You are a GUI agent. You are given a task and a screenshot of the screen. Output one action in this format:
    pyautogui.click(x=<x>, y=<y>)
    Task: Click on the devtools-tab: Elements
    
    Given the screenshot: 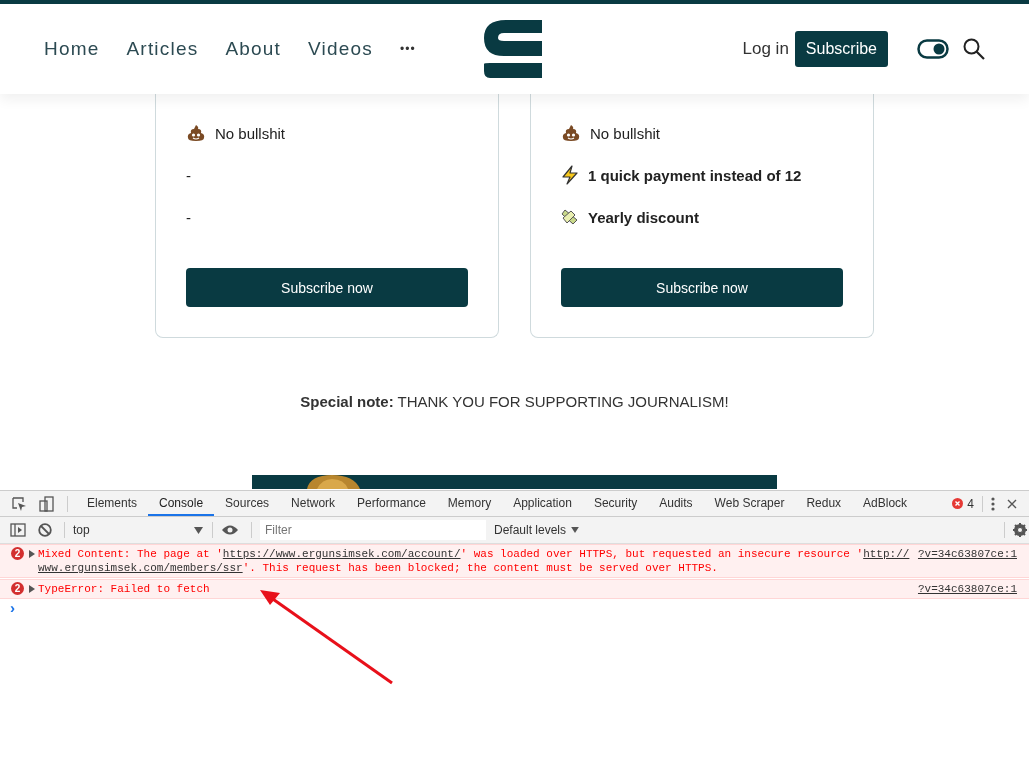 What is the action you would take?
    pyautogui.click(x=112, y=503)
    